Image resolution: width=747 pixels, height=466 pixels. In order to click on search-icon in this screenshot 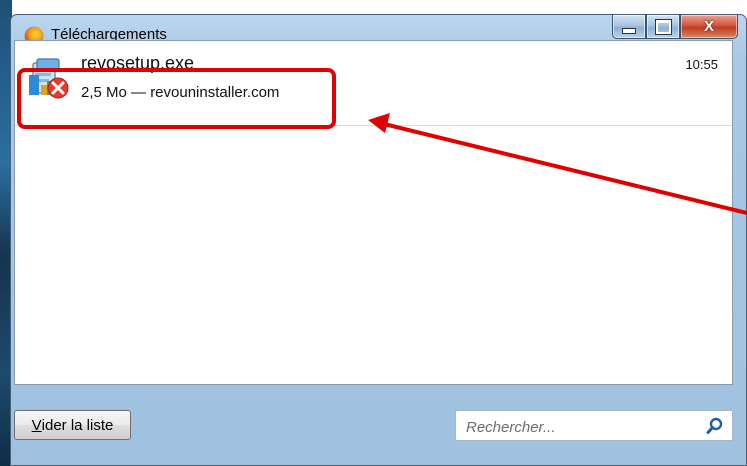, I will do `click(715, 426)`.